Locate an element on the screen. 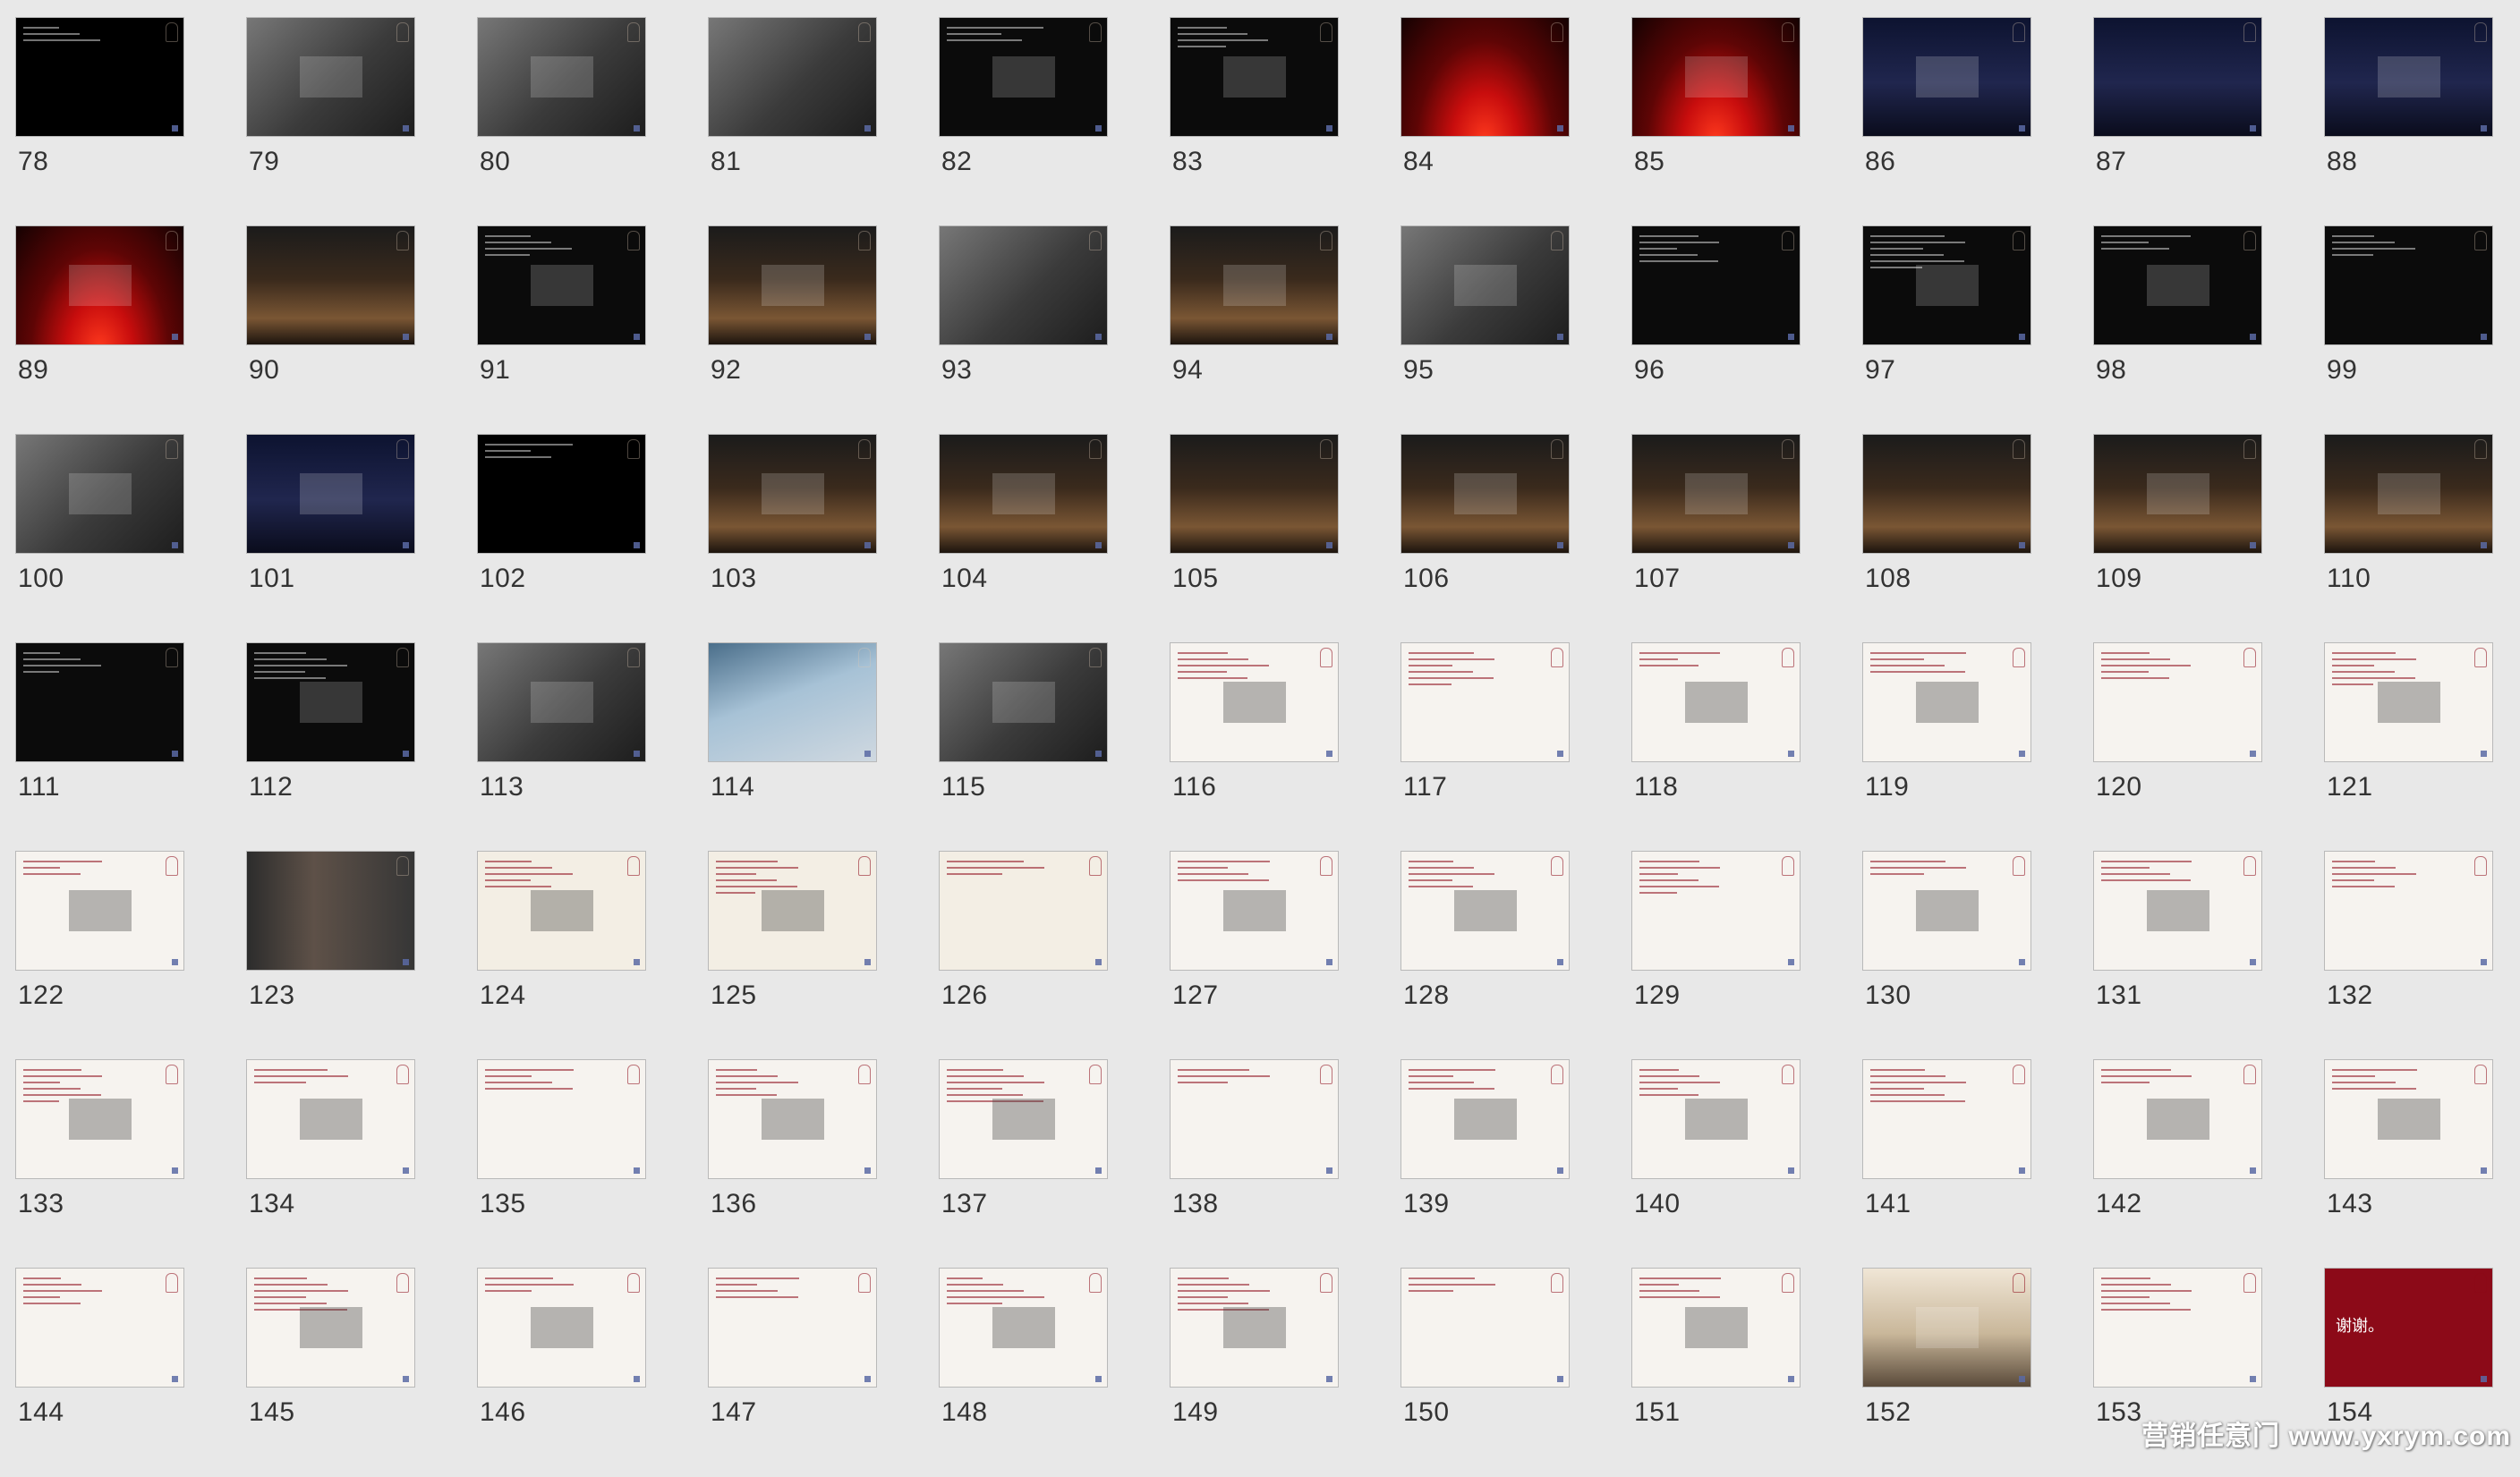  slide-cell: 127 is located at coordinates (1286, 956).